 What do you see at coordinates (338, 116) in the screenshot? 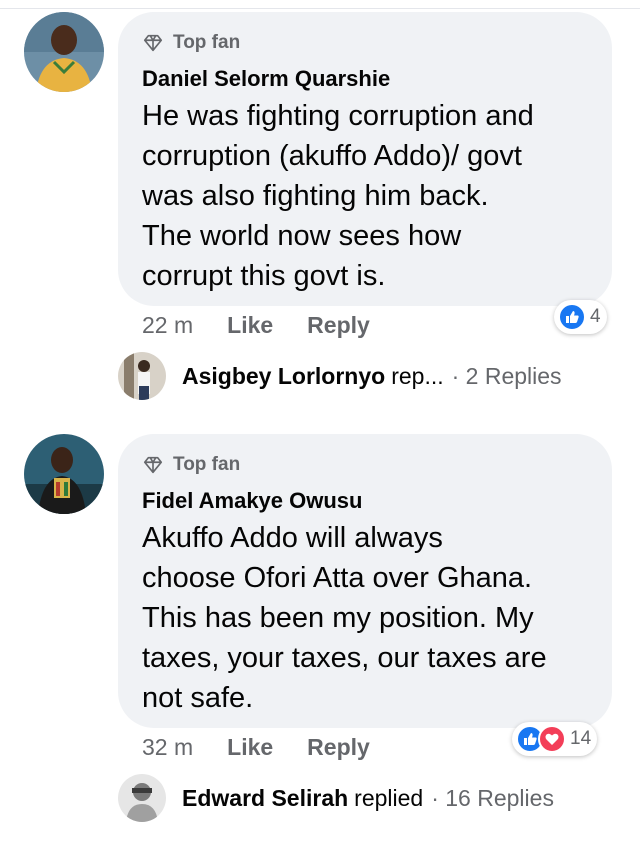
I see `comment-line: He was fighting corruption and` at bounding box center [338, 116].